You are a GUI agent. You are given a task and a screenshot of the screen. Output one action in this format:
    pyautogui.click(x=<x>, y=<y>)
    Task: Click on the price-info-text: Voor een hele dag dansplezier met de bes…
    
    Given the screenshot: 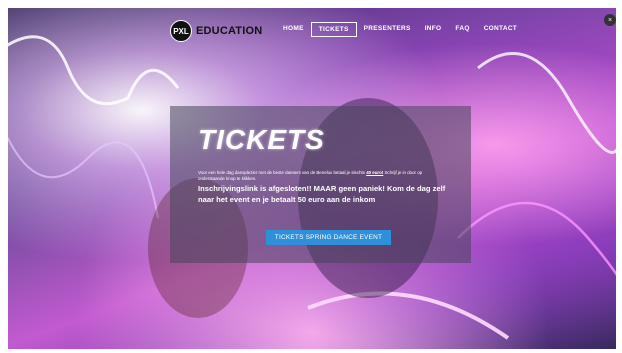 What is the action you would take?
    pyautogui.click(x=323, y=176)
    